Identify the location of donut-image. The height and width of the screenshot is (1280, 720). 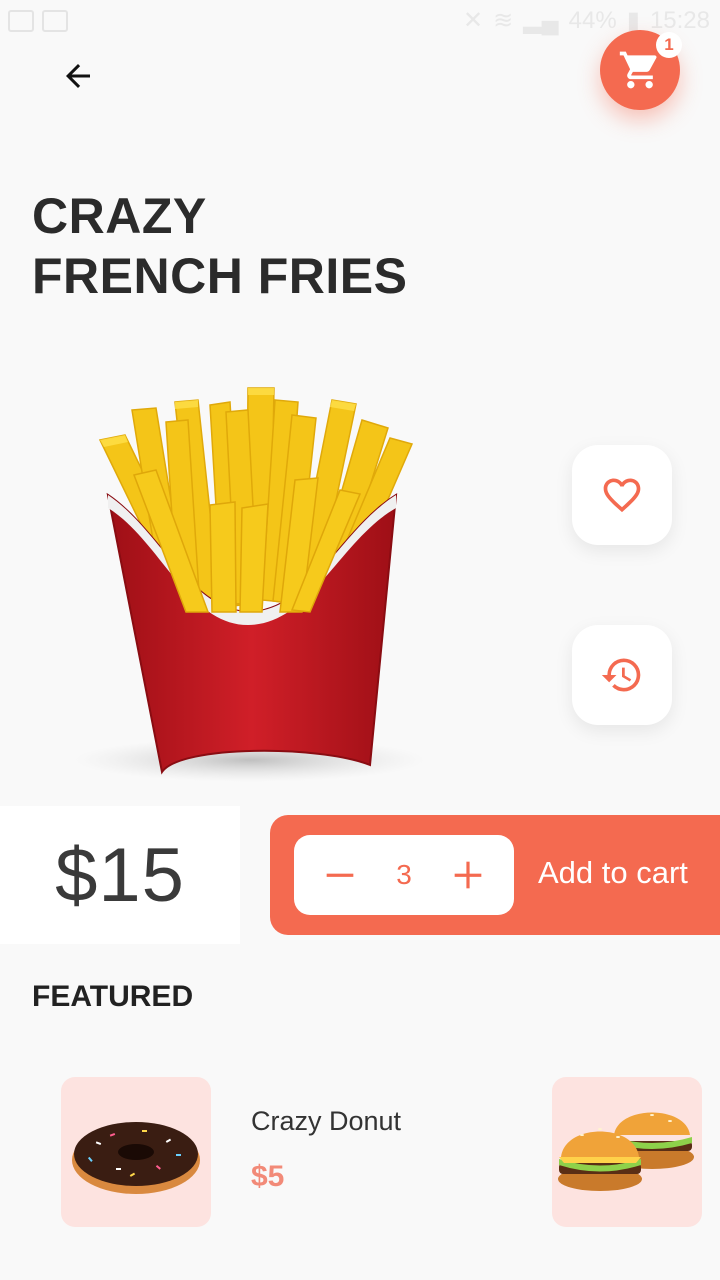
(136, 1158).